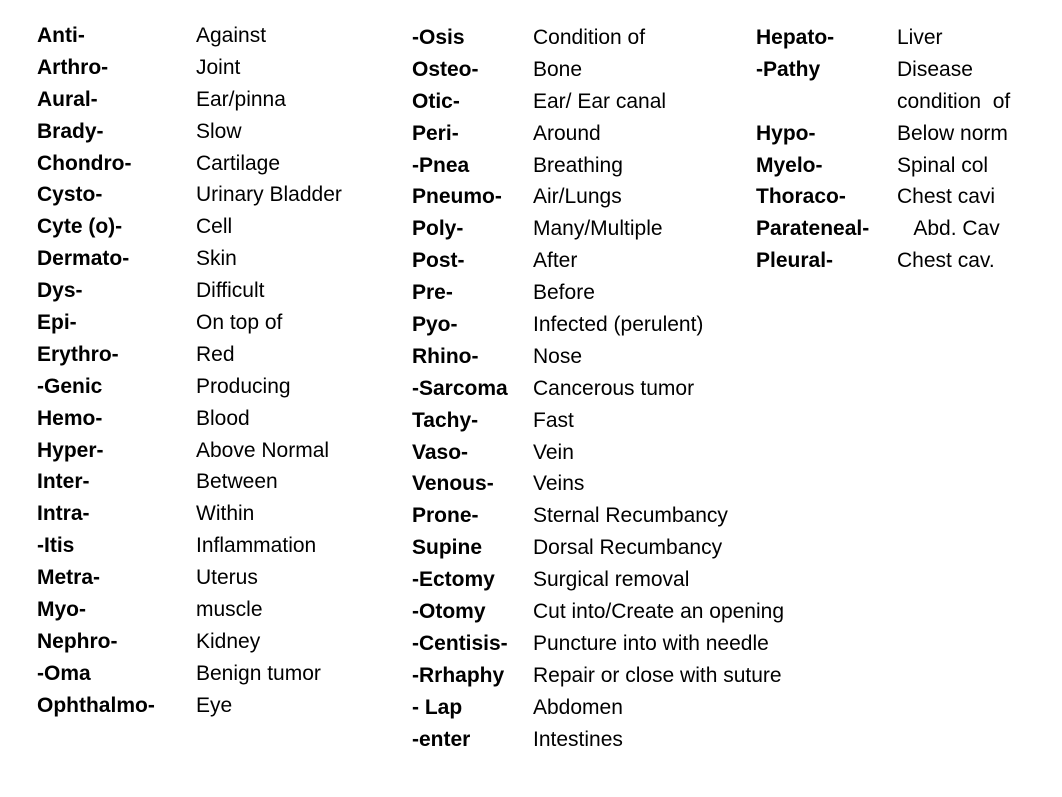 This screenshot has width=1062, height=797. I want to click on term: Aural-, so click(67, 99).